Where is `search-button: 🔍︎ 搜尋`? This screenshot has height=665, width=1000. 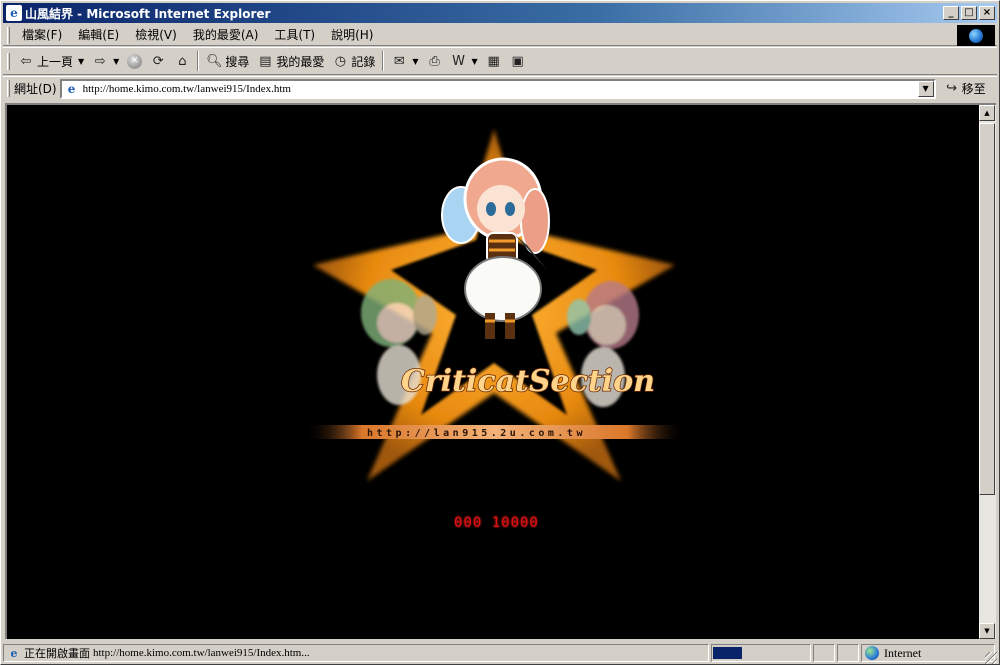
search-button: 🔍︎ 搜尋 is located at coordinates (227, 61).